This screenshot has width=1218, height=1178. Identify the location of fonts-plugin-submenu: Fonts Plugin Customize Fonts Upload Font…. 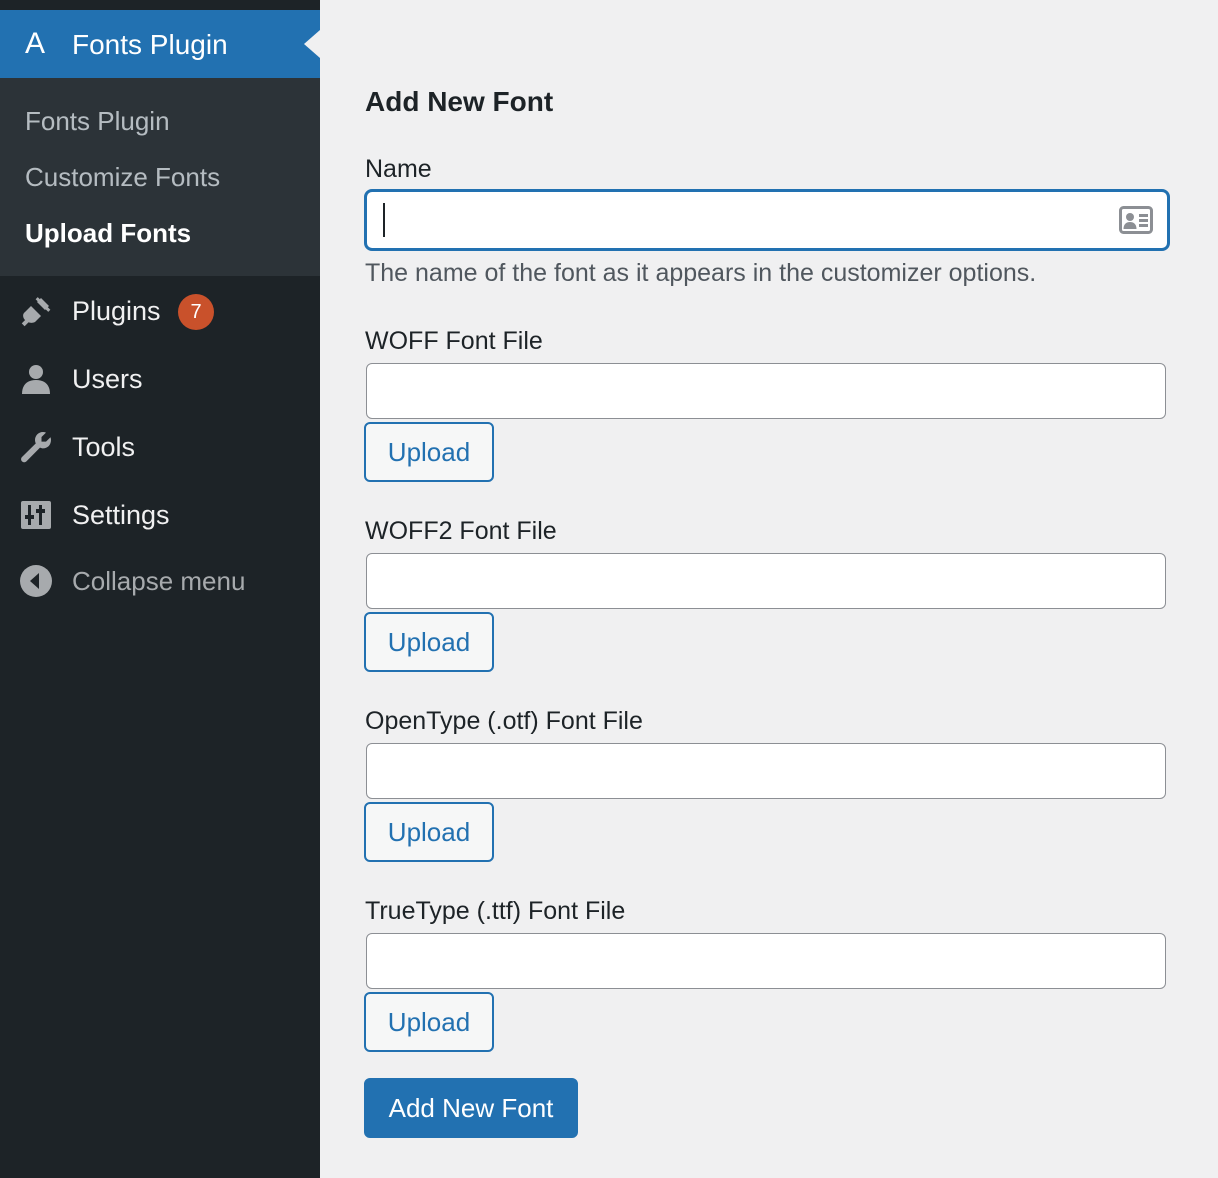
(160, 177).